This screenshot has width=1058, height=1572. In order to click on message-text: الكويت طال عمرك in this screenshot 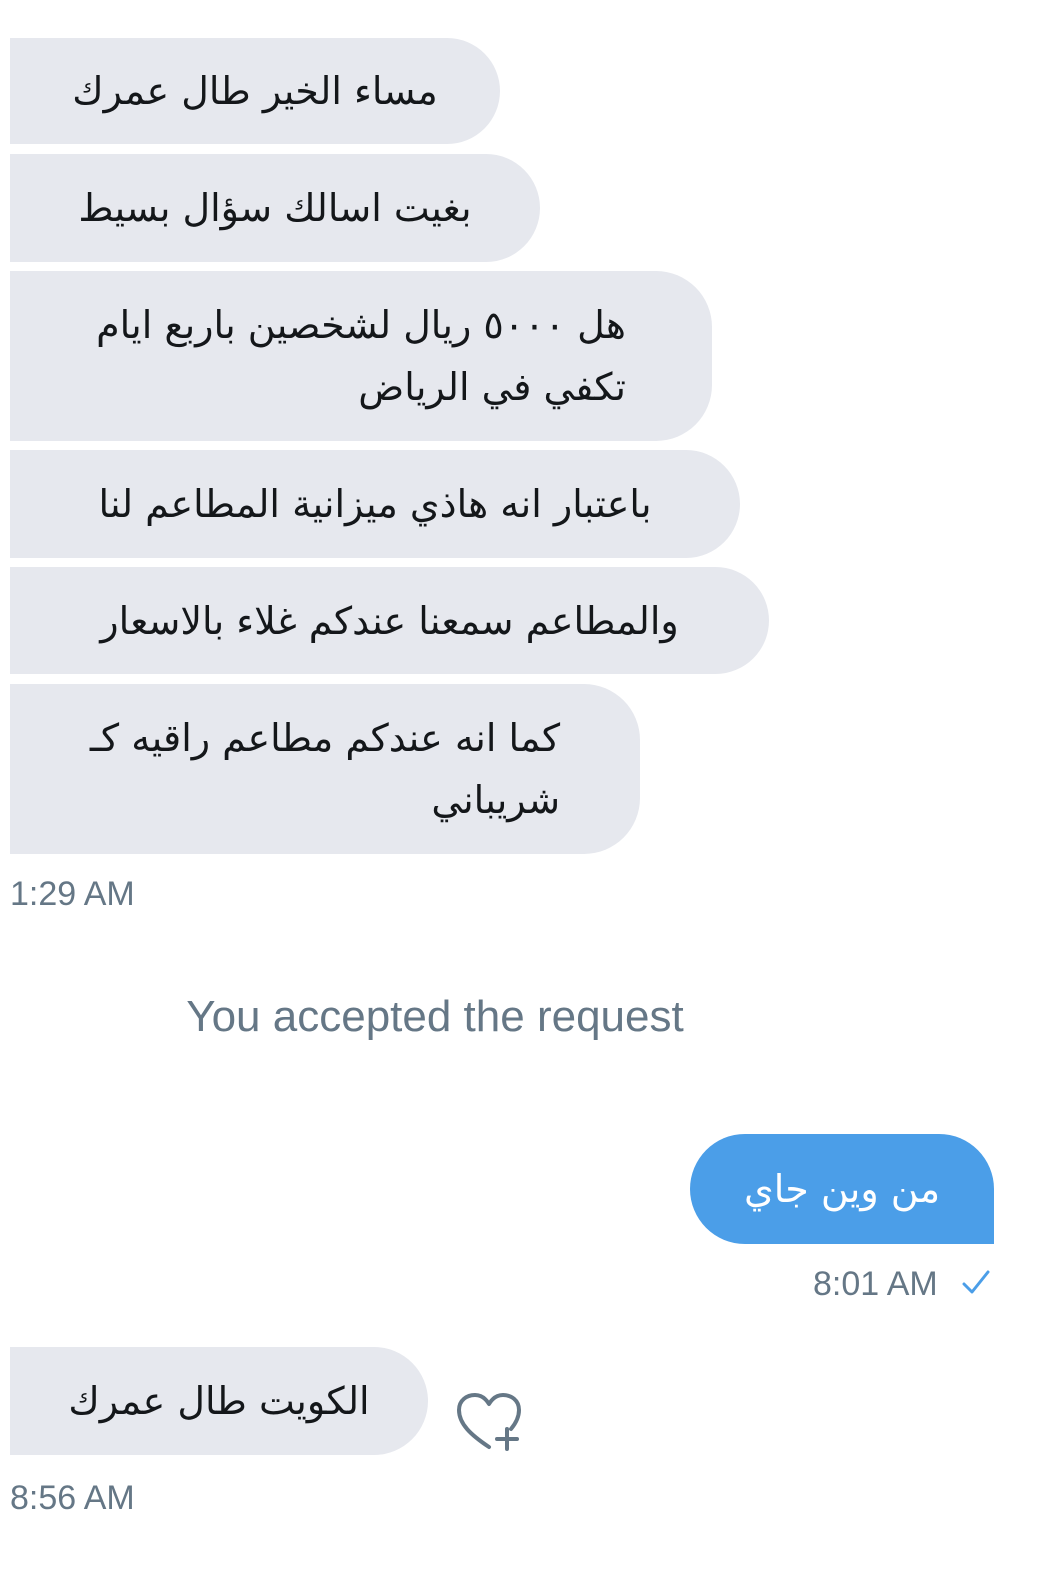, I will do `click(219, 1401)`.